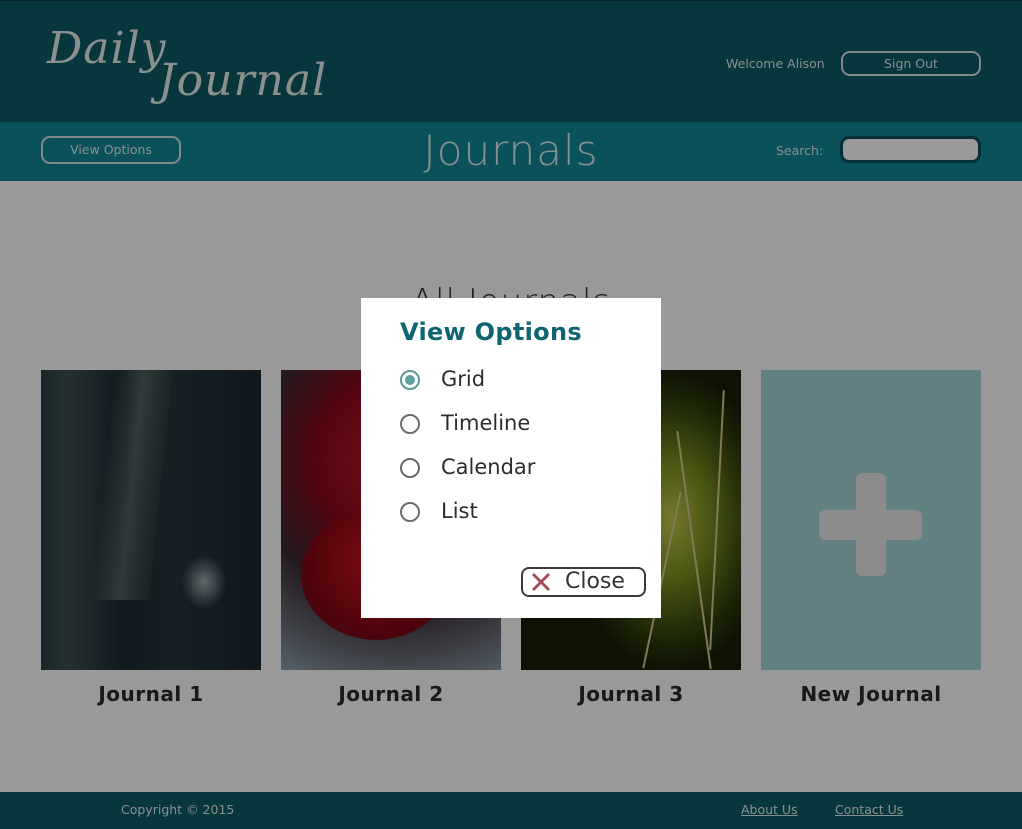  What do you see at coordinates (485, 423) in the screenshot?
I see `option-label: Timeline` at bounding box center [485, 423].